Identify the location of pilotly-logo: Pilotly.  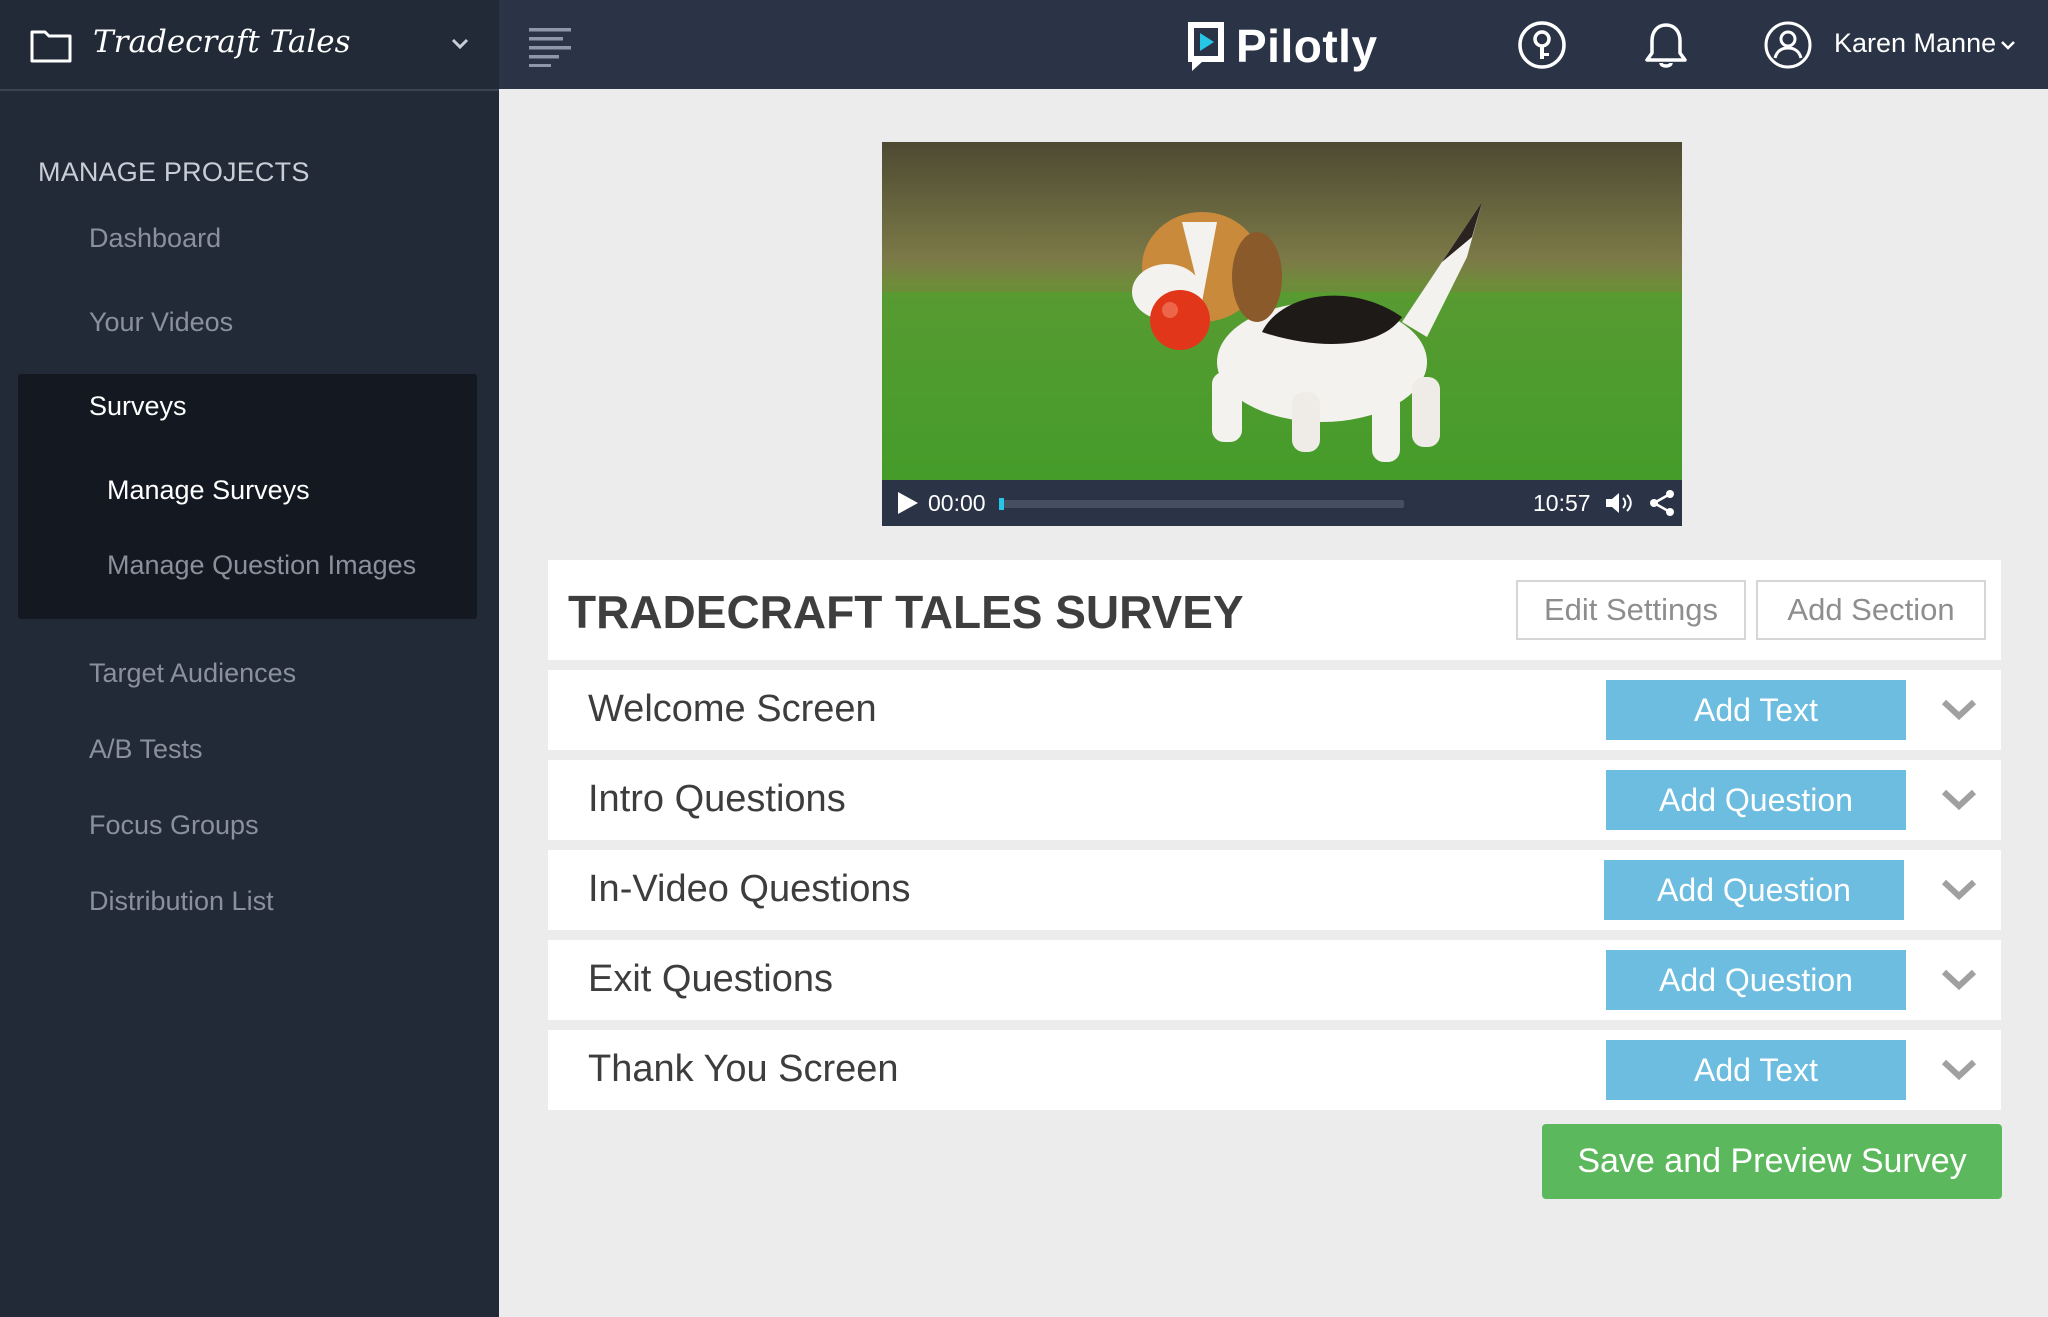
(1280, 46).